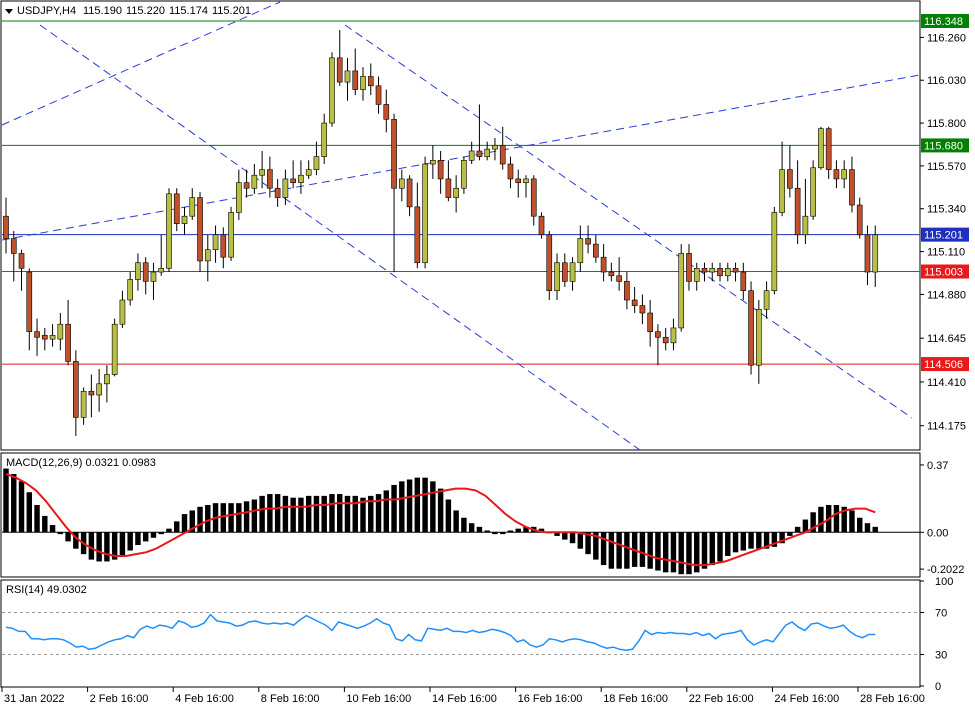 The height and width of the screenshot is (709, 975). What do you see at coordinates (945, 192) in the screenshot?
I see `level-tags: 116.348 115.680 115.201 115.003 114.506` at bounding box center [945, 192].